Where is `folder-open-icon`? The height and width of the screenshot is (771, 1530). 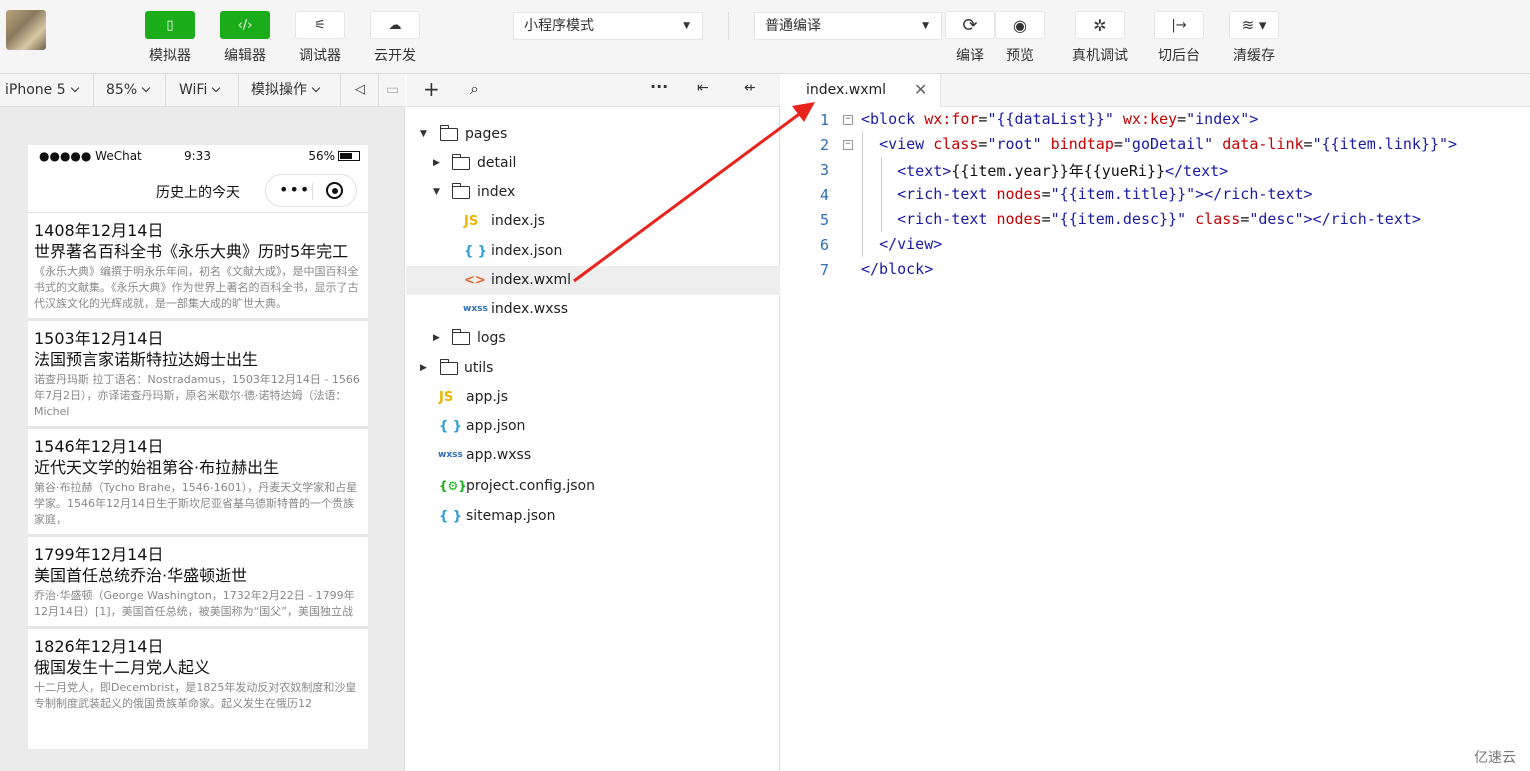 folder-open-icon is located at coordinates (460, 191).